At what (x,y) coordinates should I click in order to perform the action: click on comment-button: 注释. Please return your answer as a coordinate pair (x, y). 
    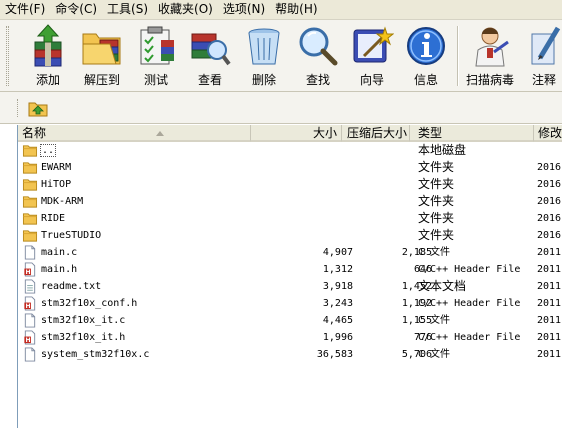
    Looking at the image, I should click on (539, 55).